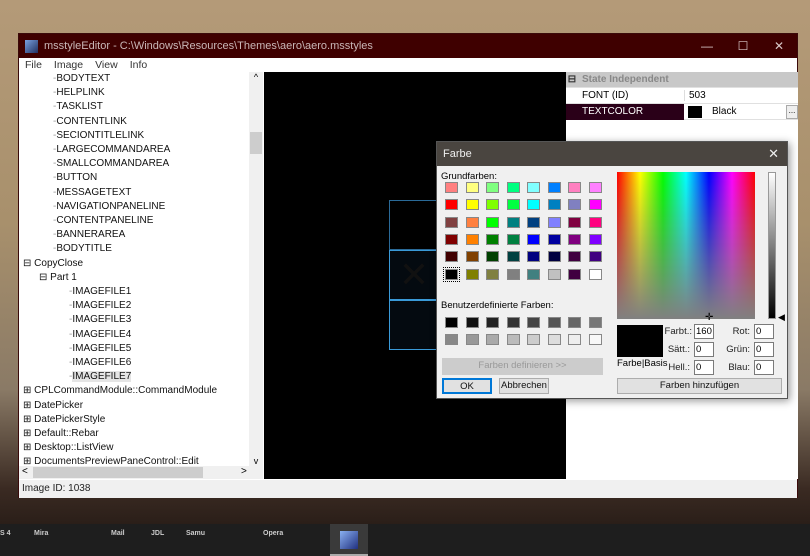  Describe the element at coordinates (743, 46) in the screenshot. I see `maximize-button: ☐` at that location.